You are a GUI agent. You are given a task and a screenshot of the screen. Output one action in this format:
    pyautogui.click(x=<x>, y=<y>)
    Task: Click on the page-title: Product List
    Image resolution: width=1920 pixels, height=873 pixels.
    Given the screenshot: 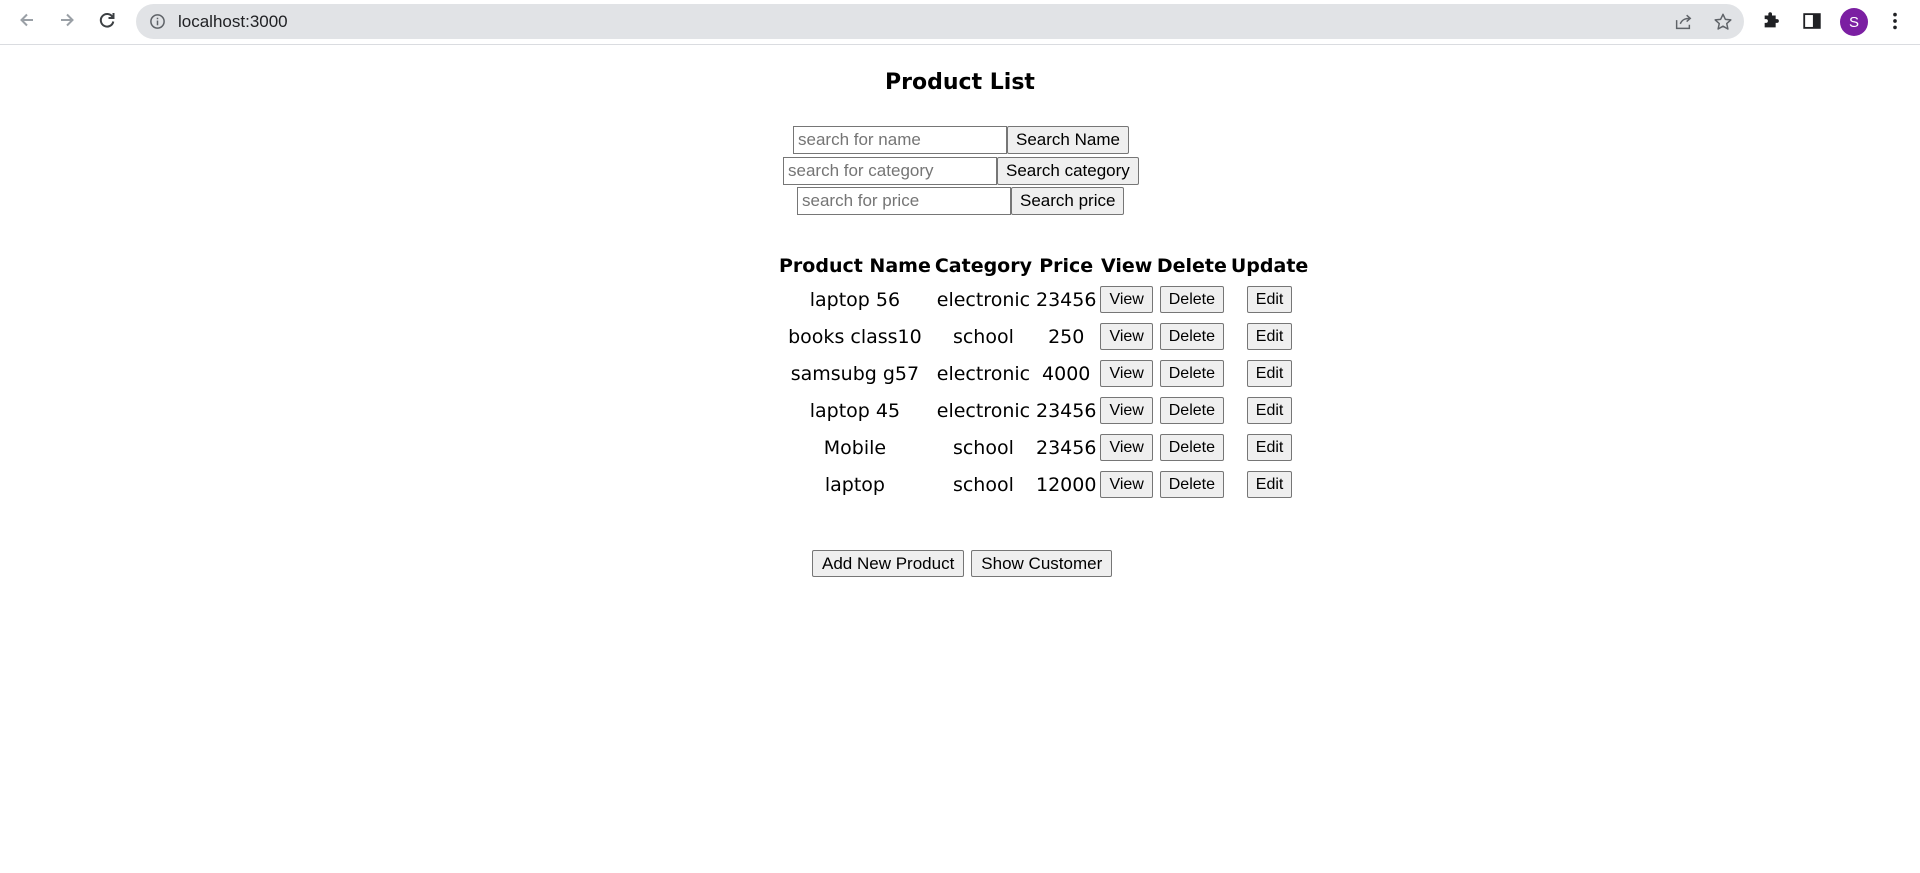 What is the action you would take?
    pyautogui.click(x=960, y=82)
    